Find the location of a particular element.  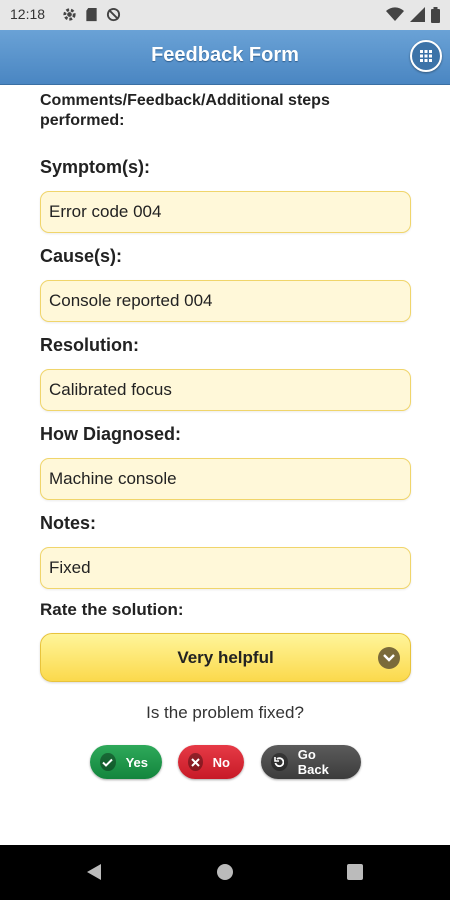

resolution-field: Calibrated focus is located at coordinates (225, 390).